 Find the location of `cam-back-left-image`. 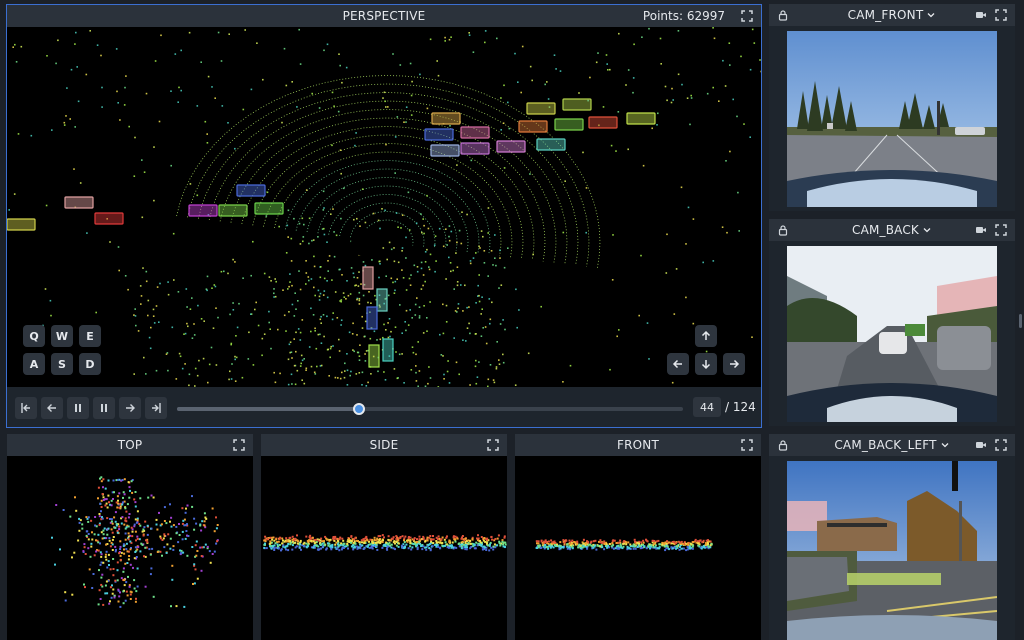

cam-back-left-image is located at coordinates (892, 550).